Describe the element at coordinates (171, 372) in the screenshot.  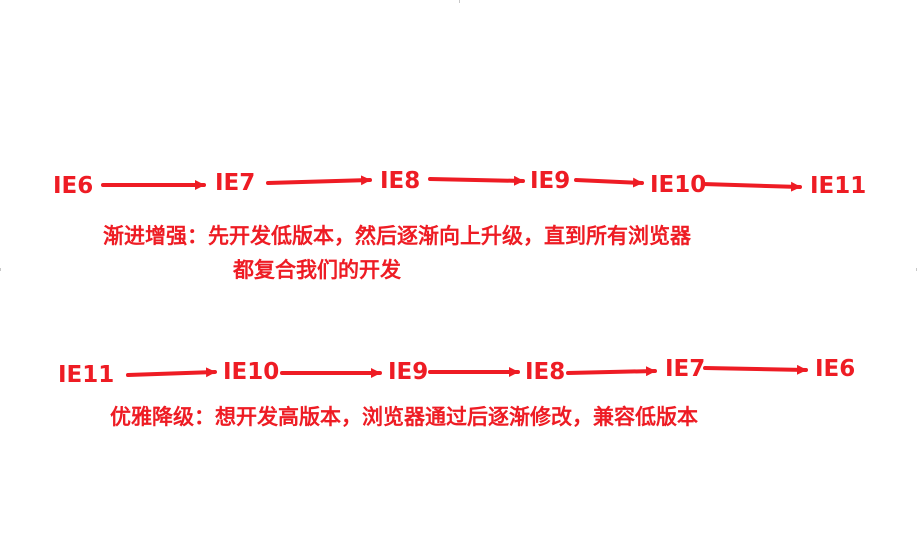
I see `arrow-ie11-ie10` at that location.